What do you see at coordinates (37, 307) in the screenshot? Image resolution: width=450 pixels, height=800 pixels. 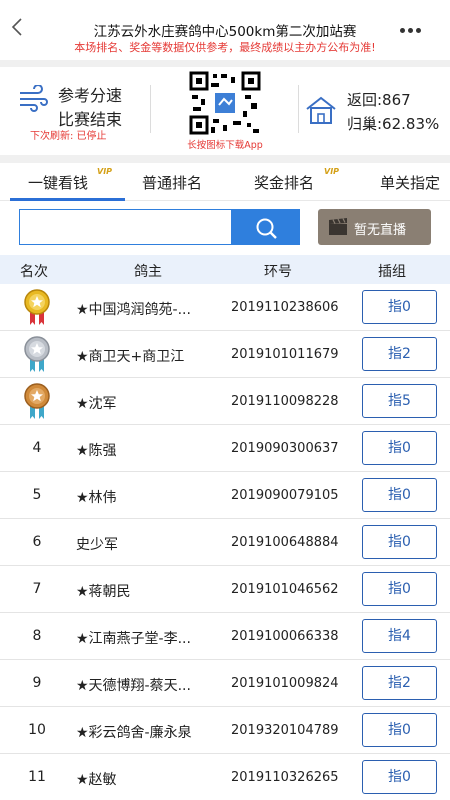 I see `gold-medal-icon` at bounding box center [37, 307].